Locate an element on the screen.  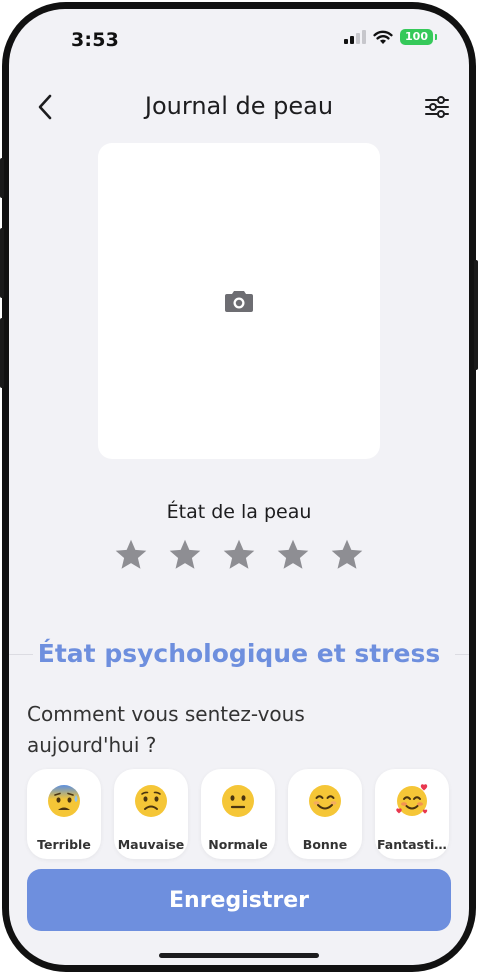
home-indicator is located at coordinates (239, 955).